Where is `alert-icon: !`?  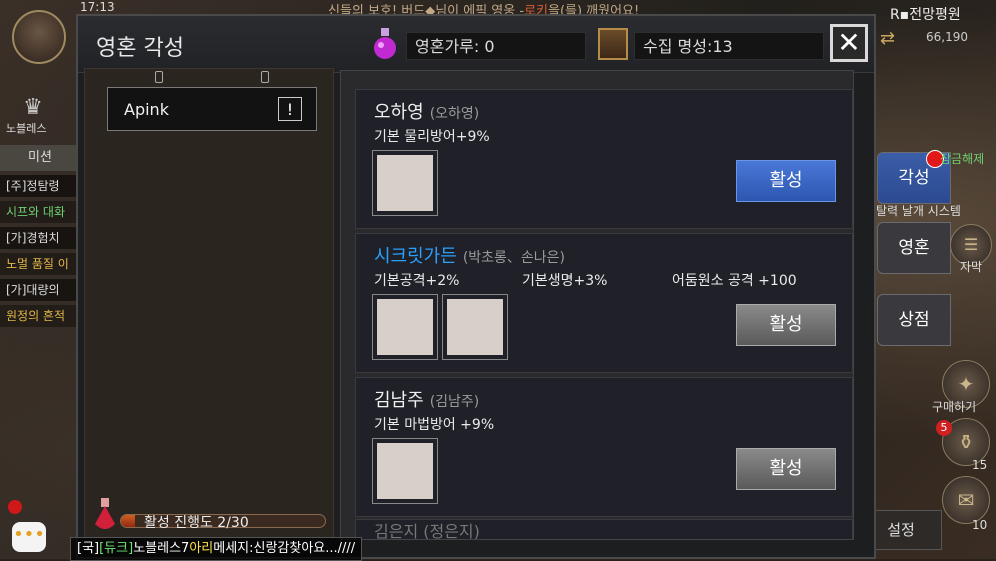 alert-icon: ! is located at coordinates (290, 109).